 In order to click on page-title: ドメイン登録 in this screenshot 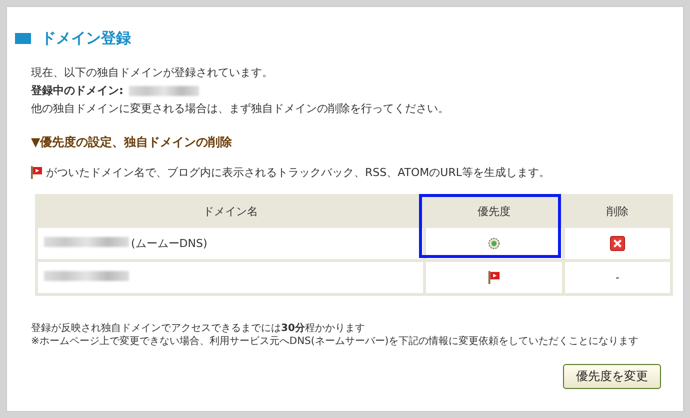, I will do `click(73, 38)`.